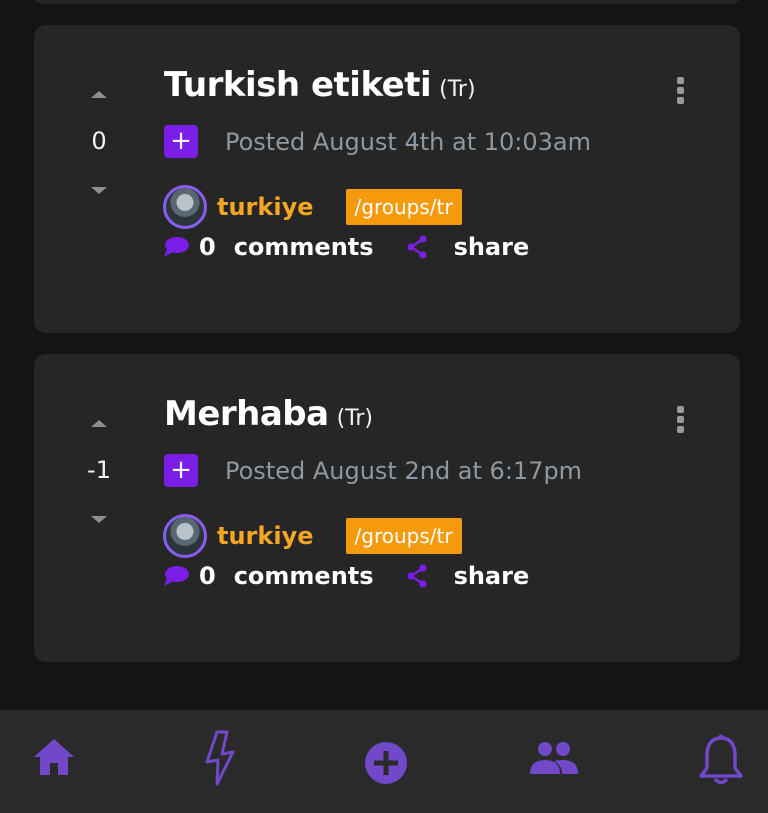 This screenshot has width=768, height=813. Describe the element at coordinates (220, 758) in the screenshot. I see `lightning-icon` at that location.